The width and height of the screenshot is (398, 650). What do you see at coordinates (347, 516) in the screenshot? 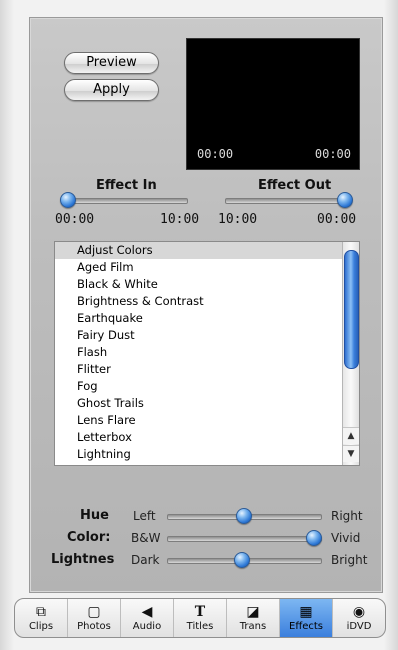
I see `hue-right-label: Right` at bounding box center [347, 516].